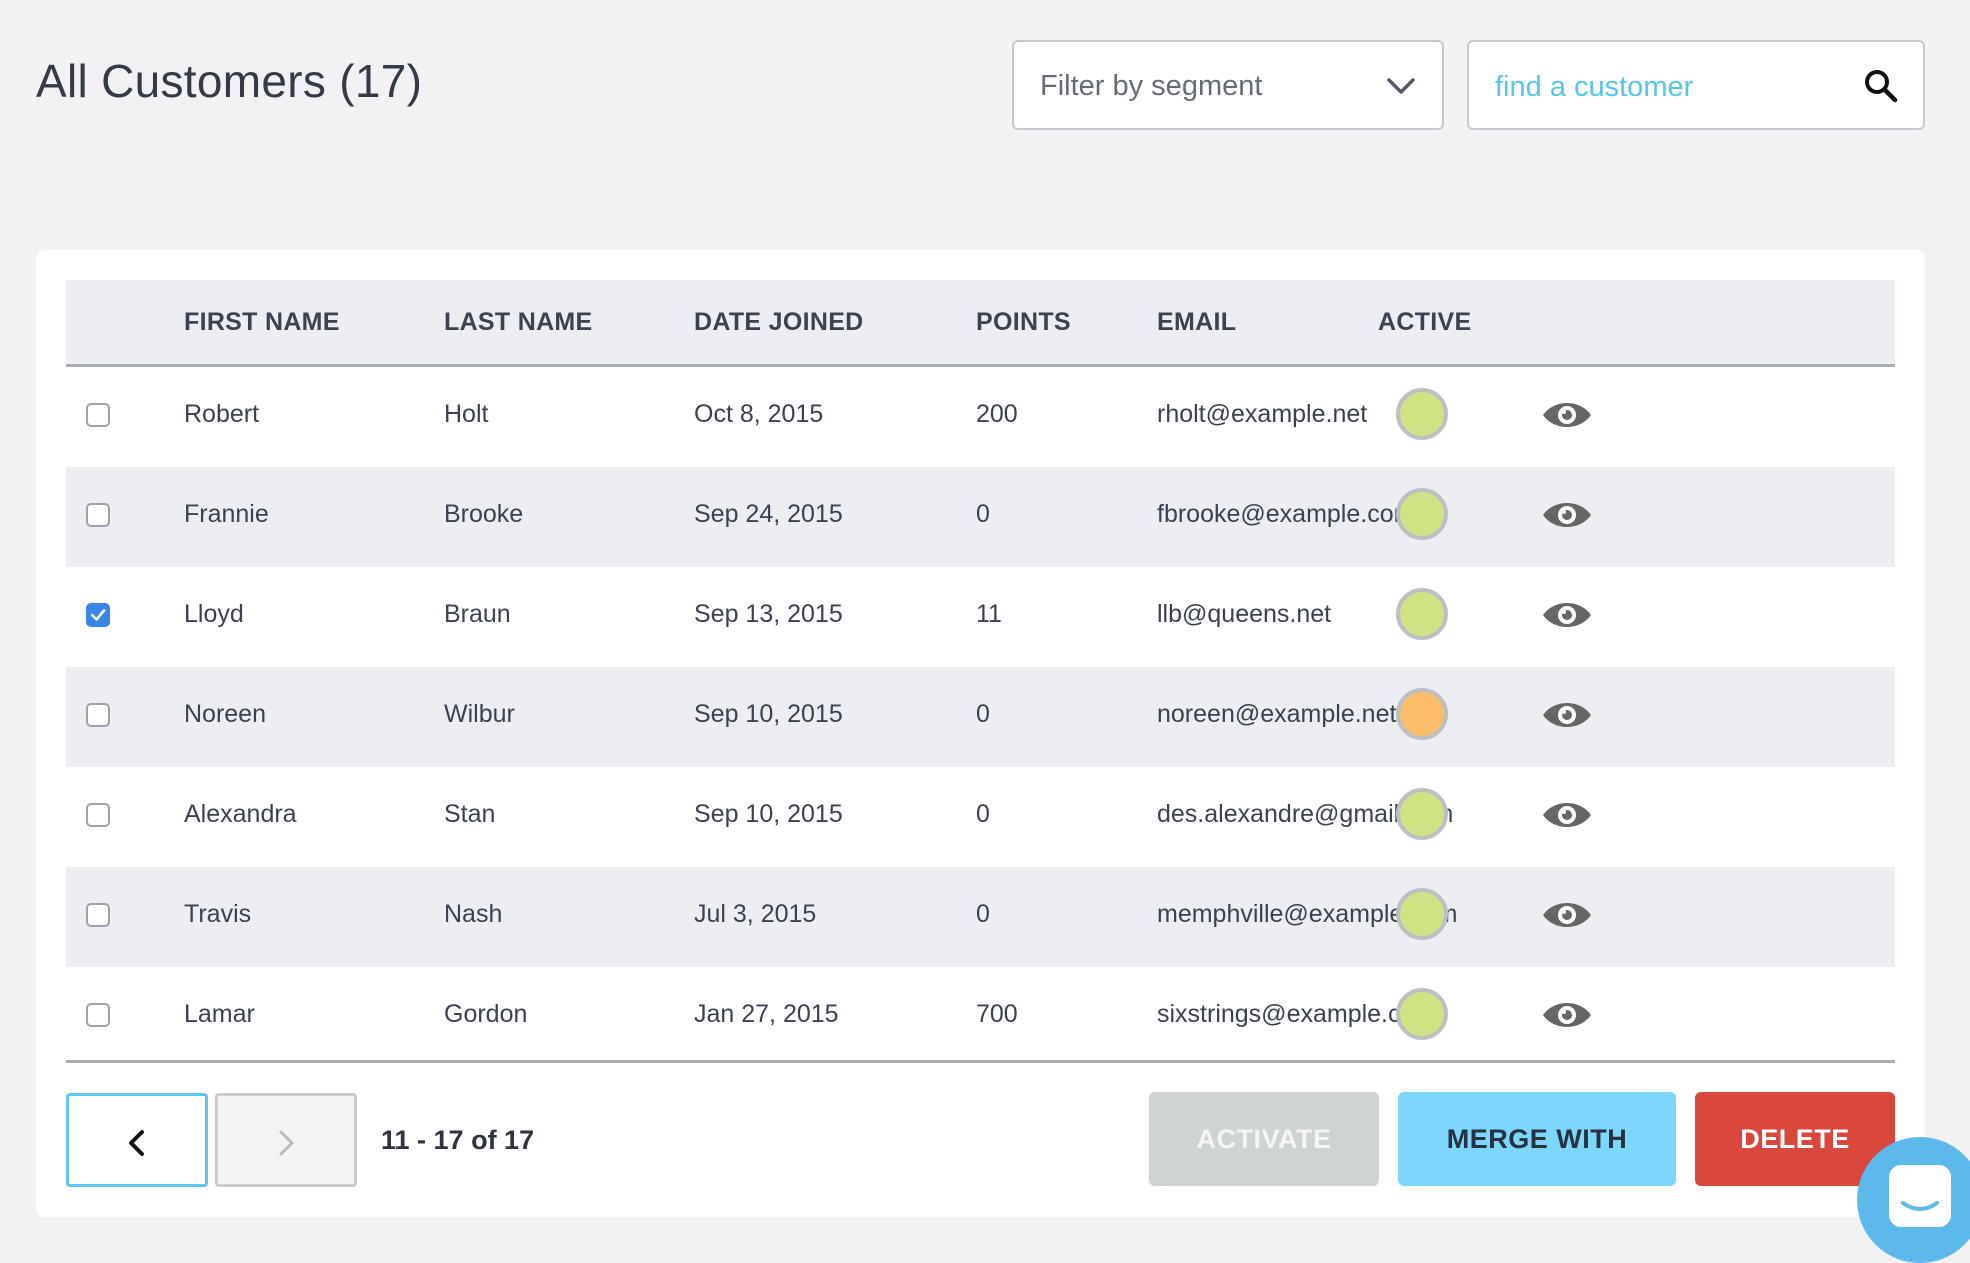  Describe the element at coordinates (997, 414) in the screenshot. I see `points-cell: 200` at that location.